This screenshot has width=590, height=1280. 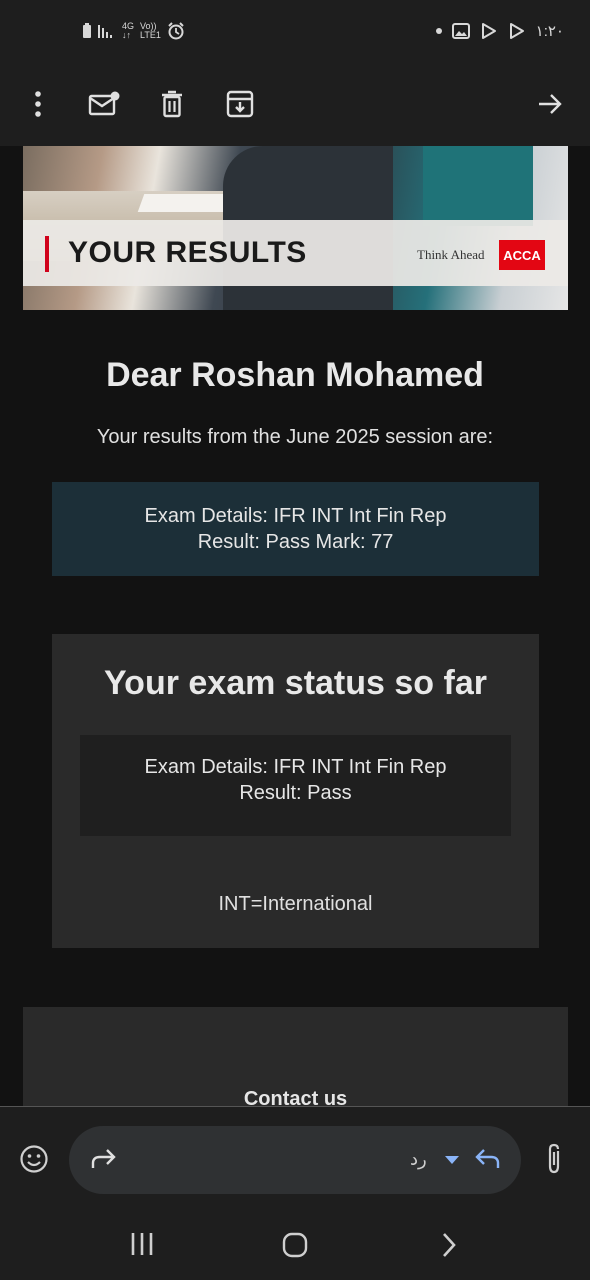 I want to click on reply-options-dropdown, so click(x=452, y=1160).